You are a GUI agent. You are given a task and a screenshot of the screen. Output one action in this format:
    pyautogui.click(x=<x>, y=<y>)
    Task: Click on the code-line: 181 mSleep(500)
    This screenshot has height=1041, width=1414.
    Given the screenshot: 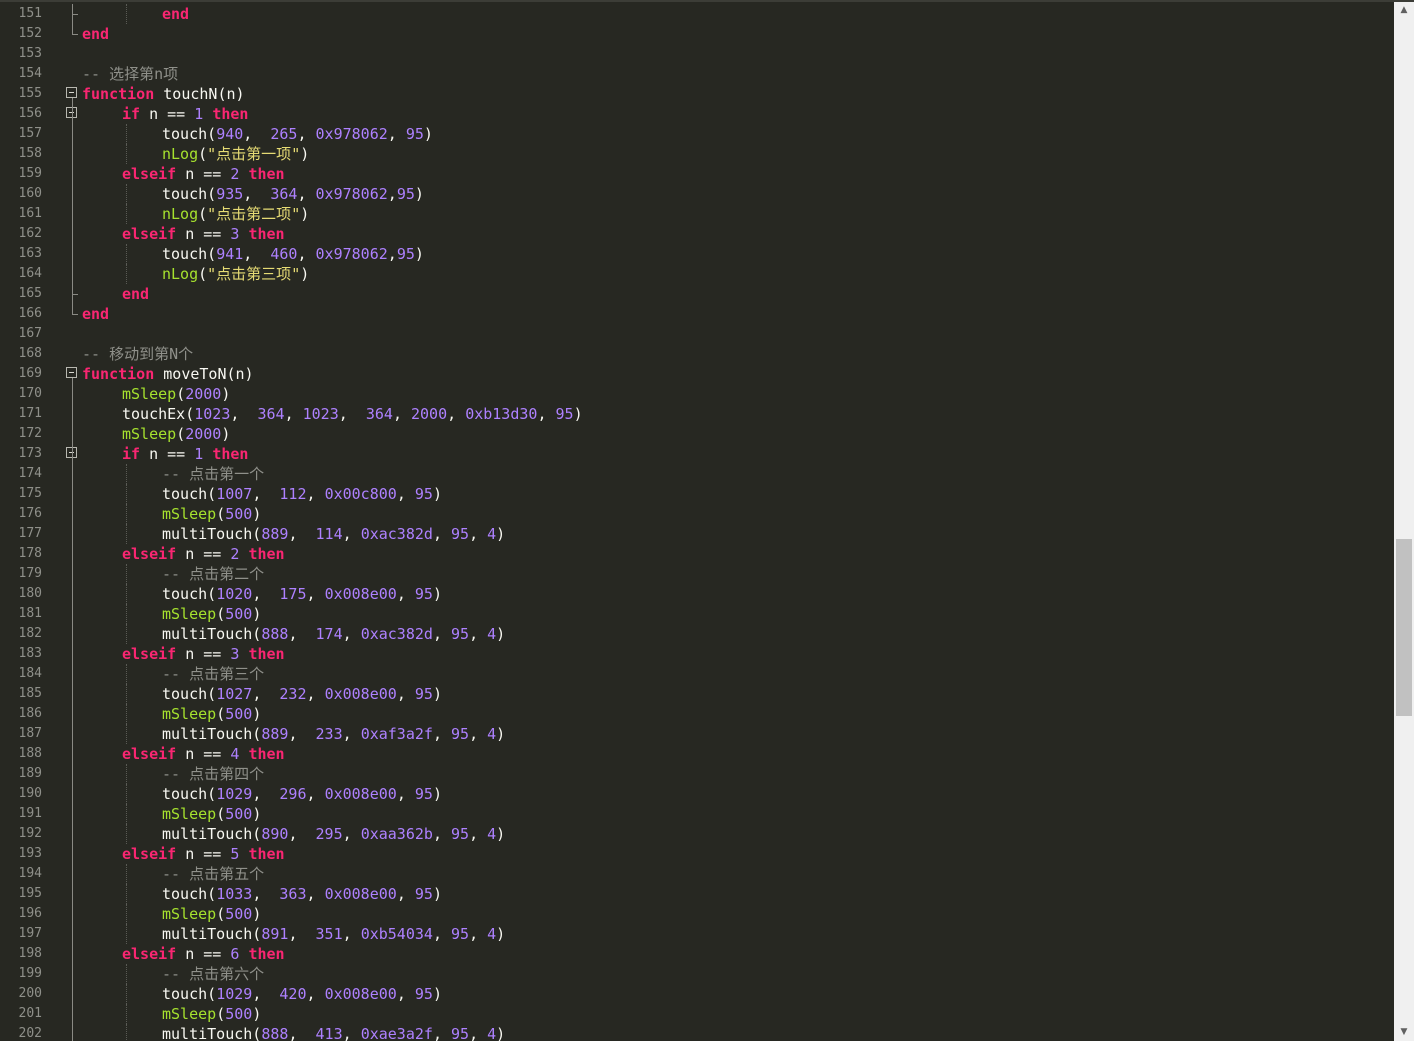 What is the action you would take?
    pyautogui.click(x=697, y=614)
    